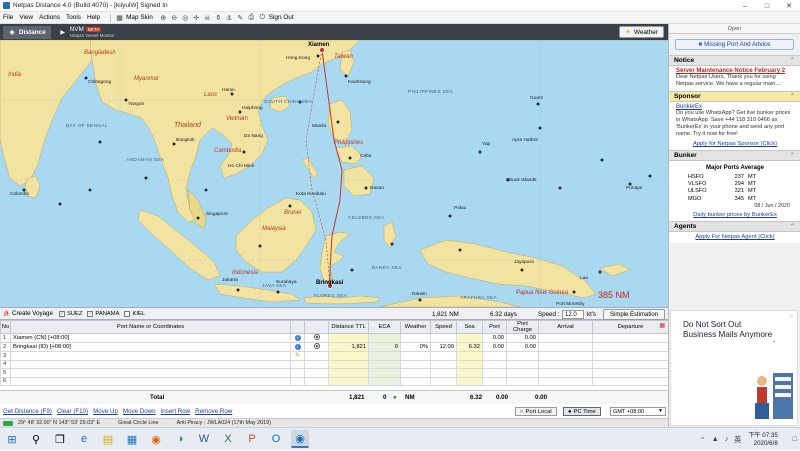  I want to click on agents-header: Agents ⌃, so click(734, 226).